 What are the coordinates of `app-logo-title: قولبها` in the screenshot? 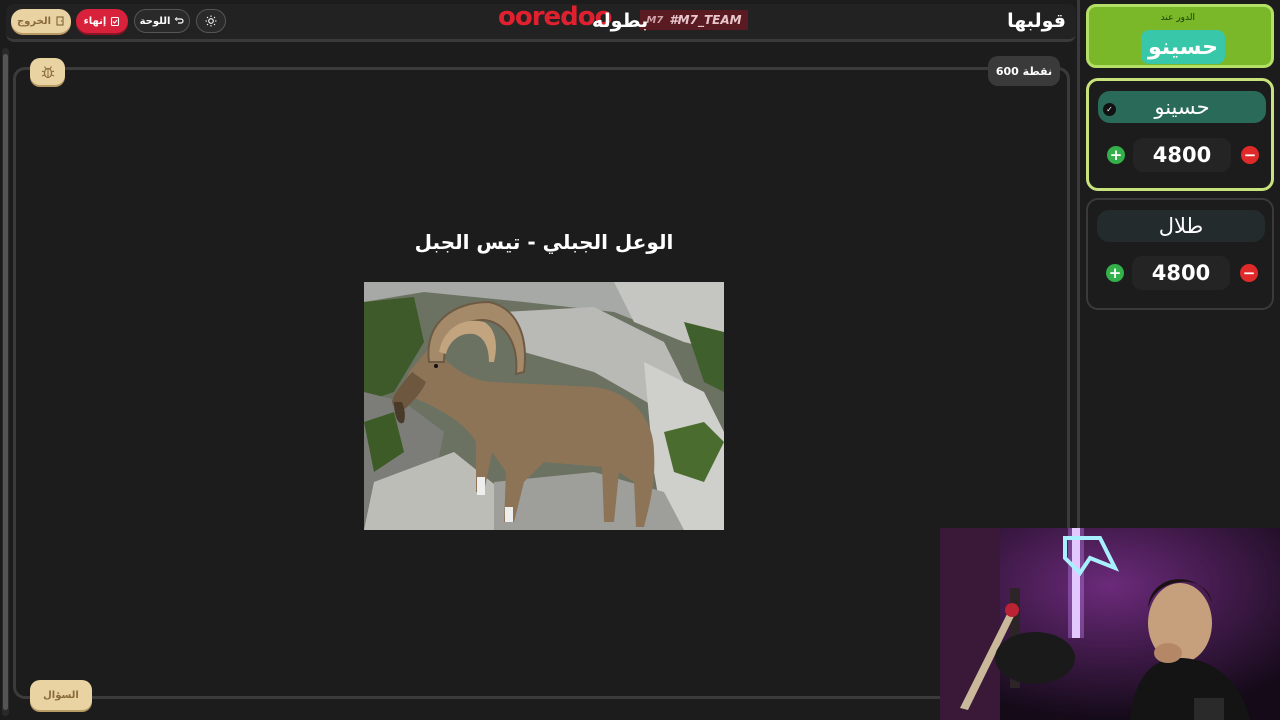 It's located at (1036, 21).